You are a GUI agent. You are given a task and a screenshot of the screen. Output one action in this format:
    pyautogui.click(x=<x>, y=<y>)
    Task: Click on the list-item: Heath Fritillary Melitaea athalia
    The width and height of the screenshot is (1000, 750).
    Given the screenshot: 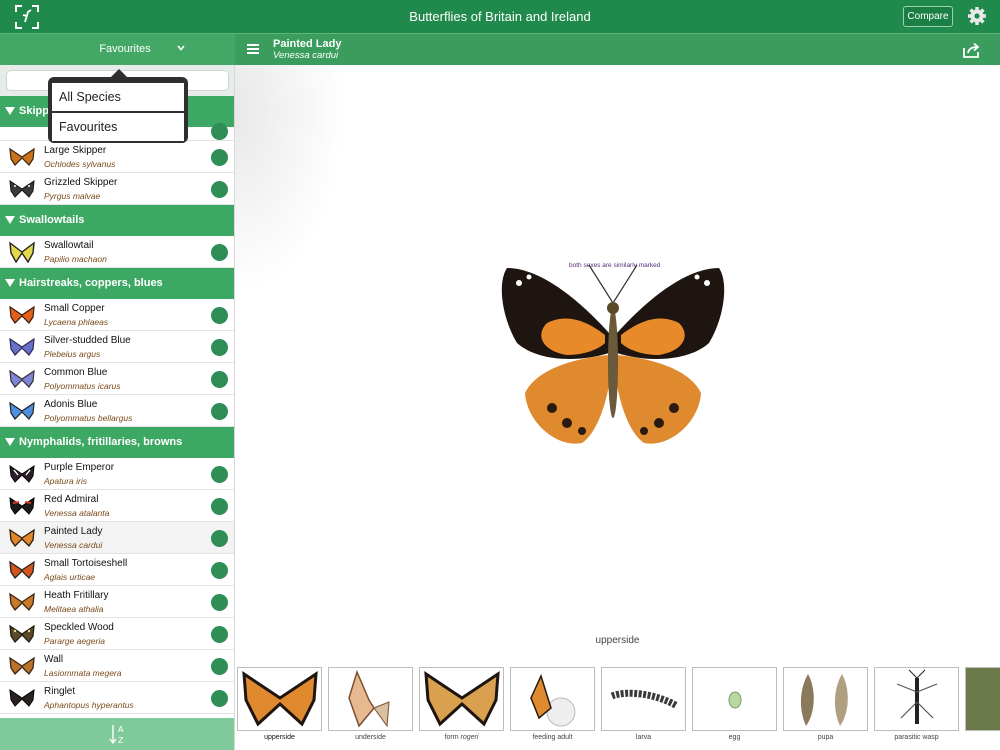 What is the action you would take?
    pyautogui.click(x=117, y=602)
    